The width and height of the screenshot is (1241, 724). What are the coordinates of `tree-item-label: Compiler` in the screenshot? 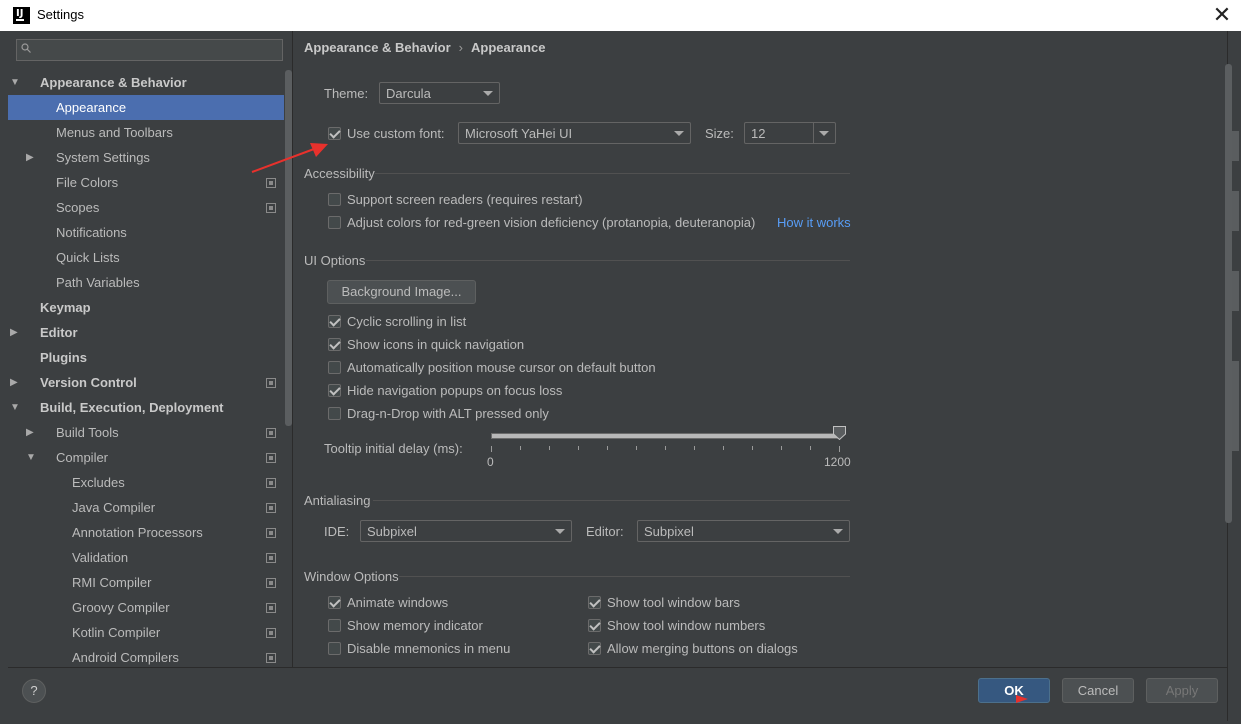 It's located at (82, 457).